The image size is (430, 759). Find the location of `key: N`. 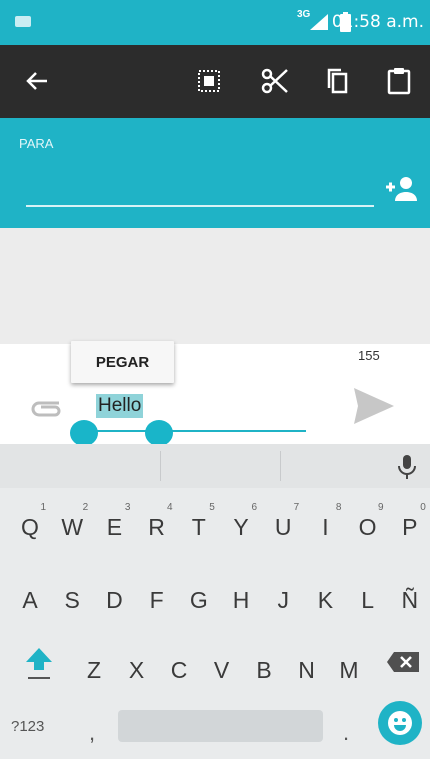

key: N is located at coordinates (307, 668).